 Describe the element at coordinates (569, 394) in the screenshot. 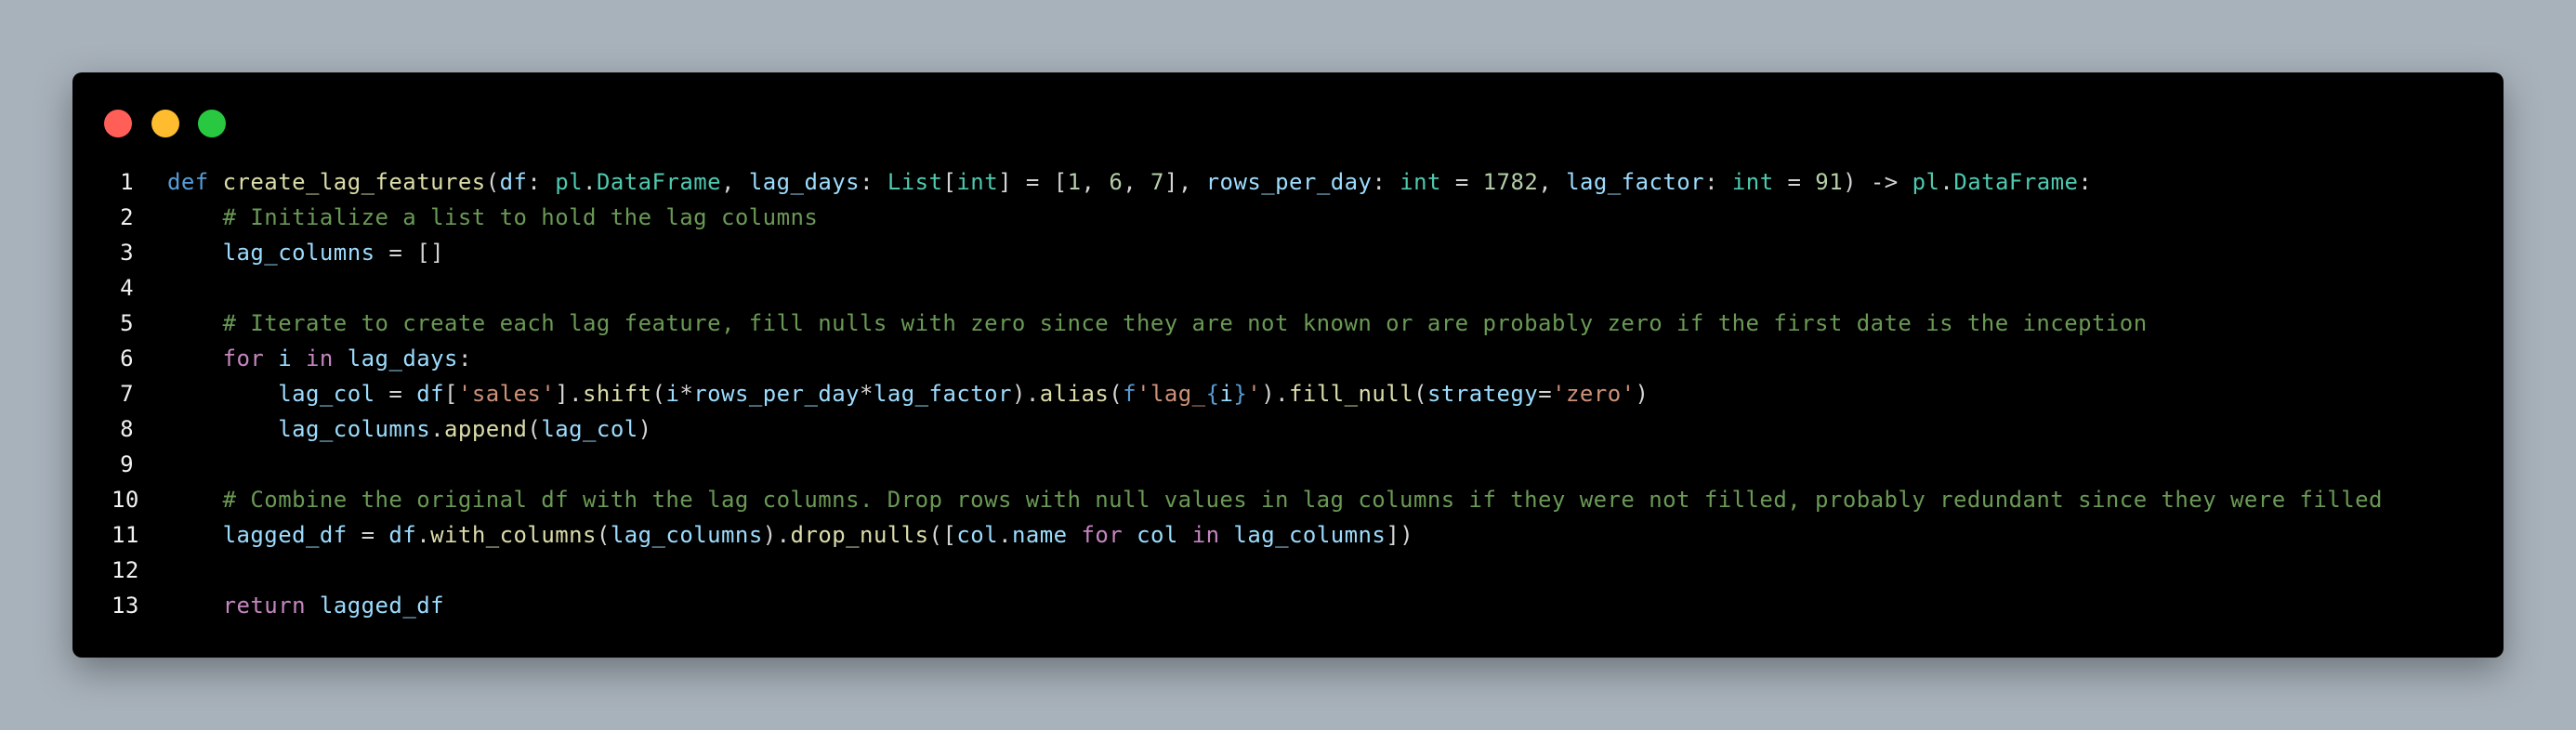

I see `code-token: ].` at that location.